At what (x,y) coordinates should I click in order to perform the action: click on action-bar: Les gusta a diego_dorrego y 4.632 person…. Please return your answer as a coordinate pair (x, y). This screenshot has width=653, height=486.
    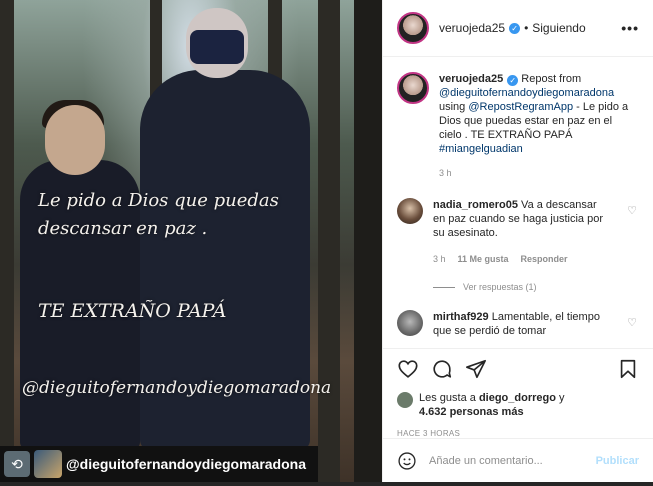
    Looking at the image, I should click on (518, 393).